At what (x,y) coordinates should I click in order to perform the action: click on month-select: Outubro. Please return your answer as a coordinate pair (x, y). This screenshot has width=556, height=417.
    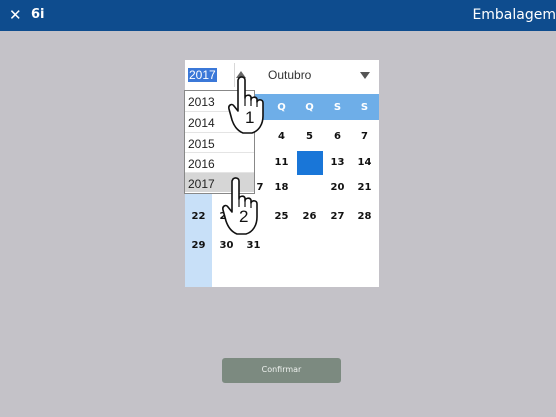
    Looking at the image, I should click on (318, 75).